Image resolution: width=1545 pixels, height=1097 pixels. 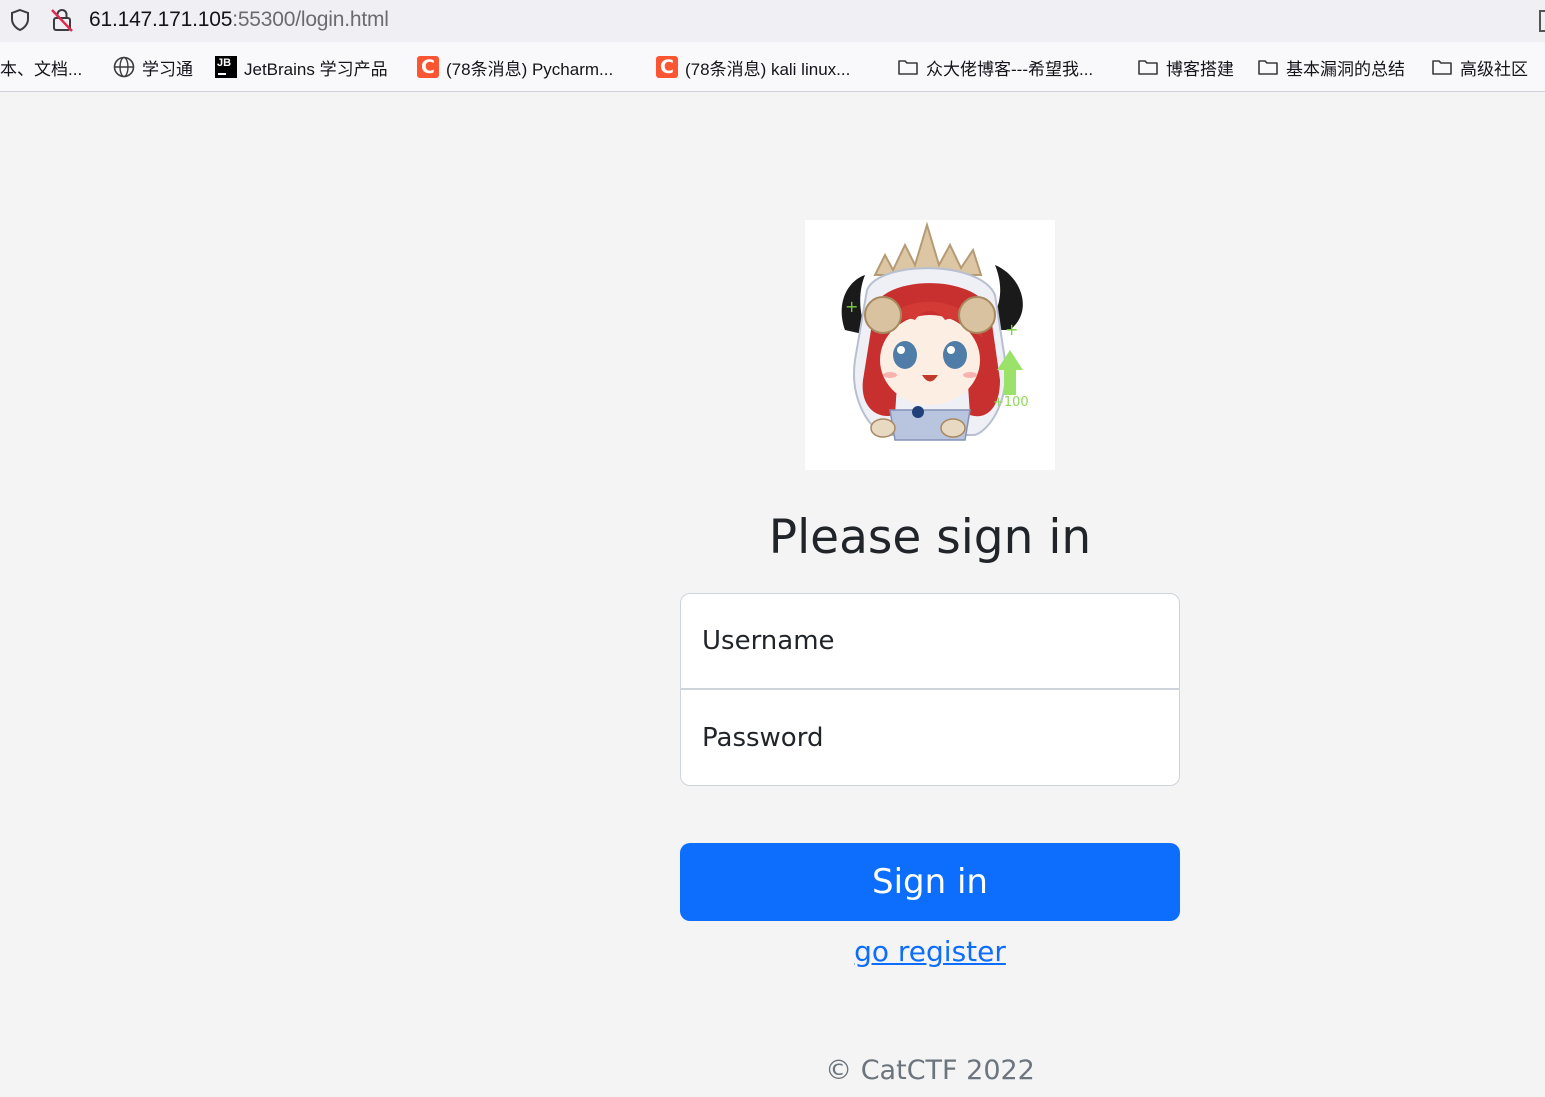 I want to click on avatar-badge-text: +100, so click(x=1011, y=402).